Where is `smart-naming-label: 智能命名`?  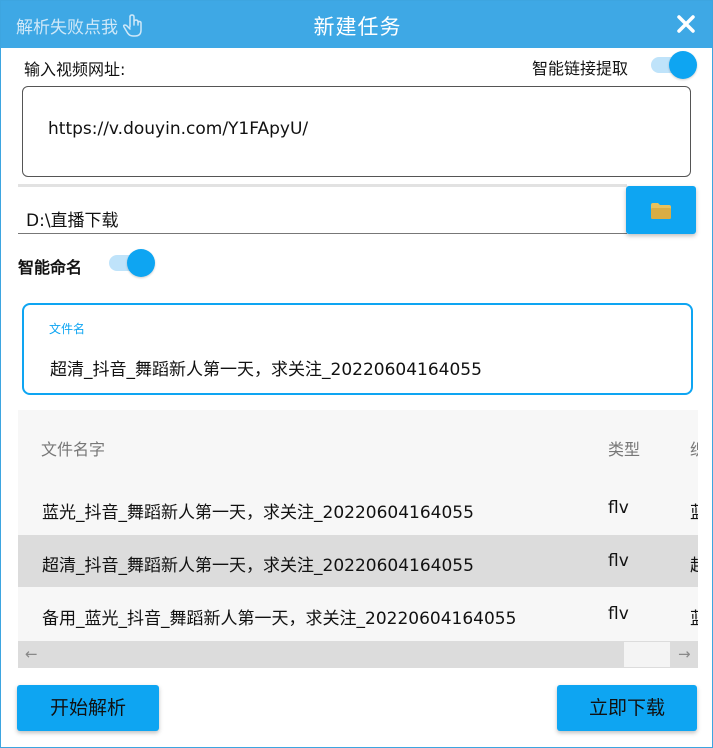 smart-naming-label: 智能命名 is located at coordinates (50, 267).